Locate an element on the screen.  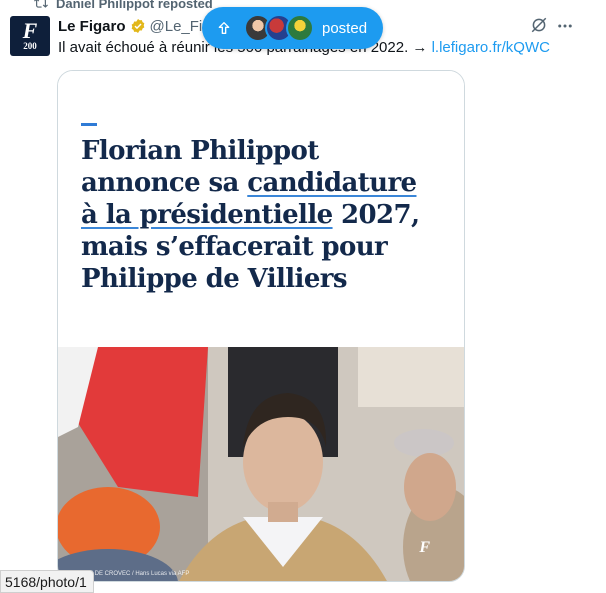
avatar-letter: F is located at coordinates (30, 30).